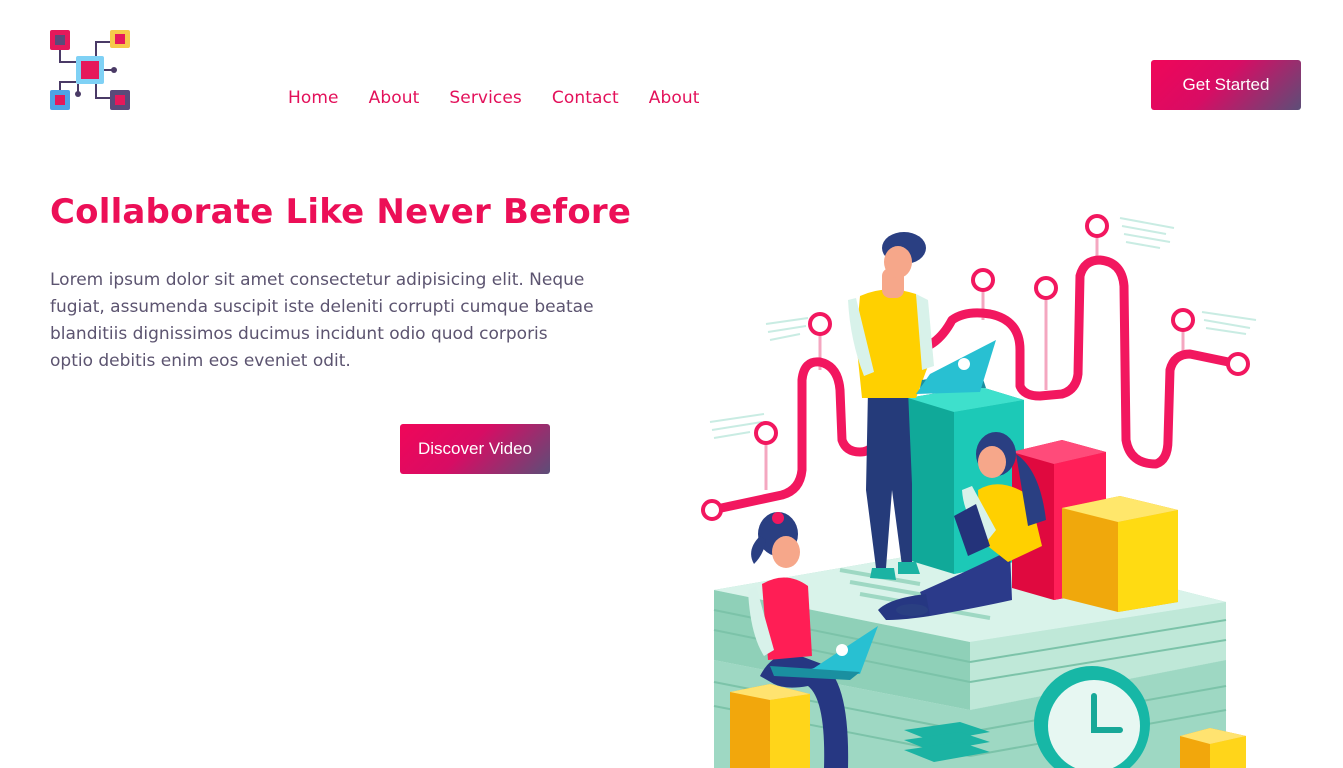 This screenshot has height=768, width=1343. I want to click on get-started-button: Get Started, so click(1226, 85).